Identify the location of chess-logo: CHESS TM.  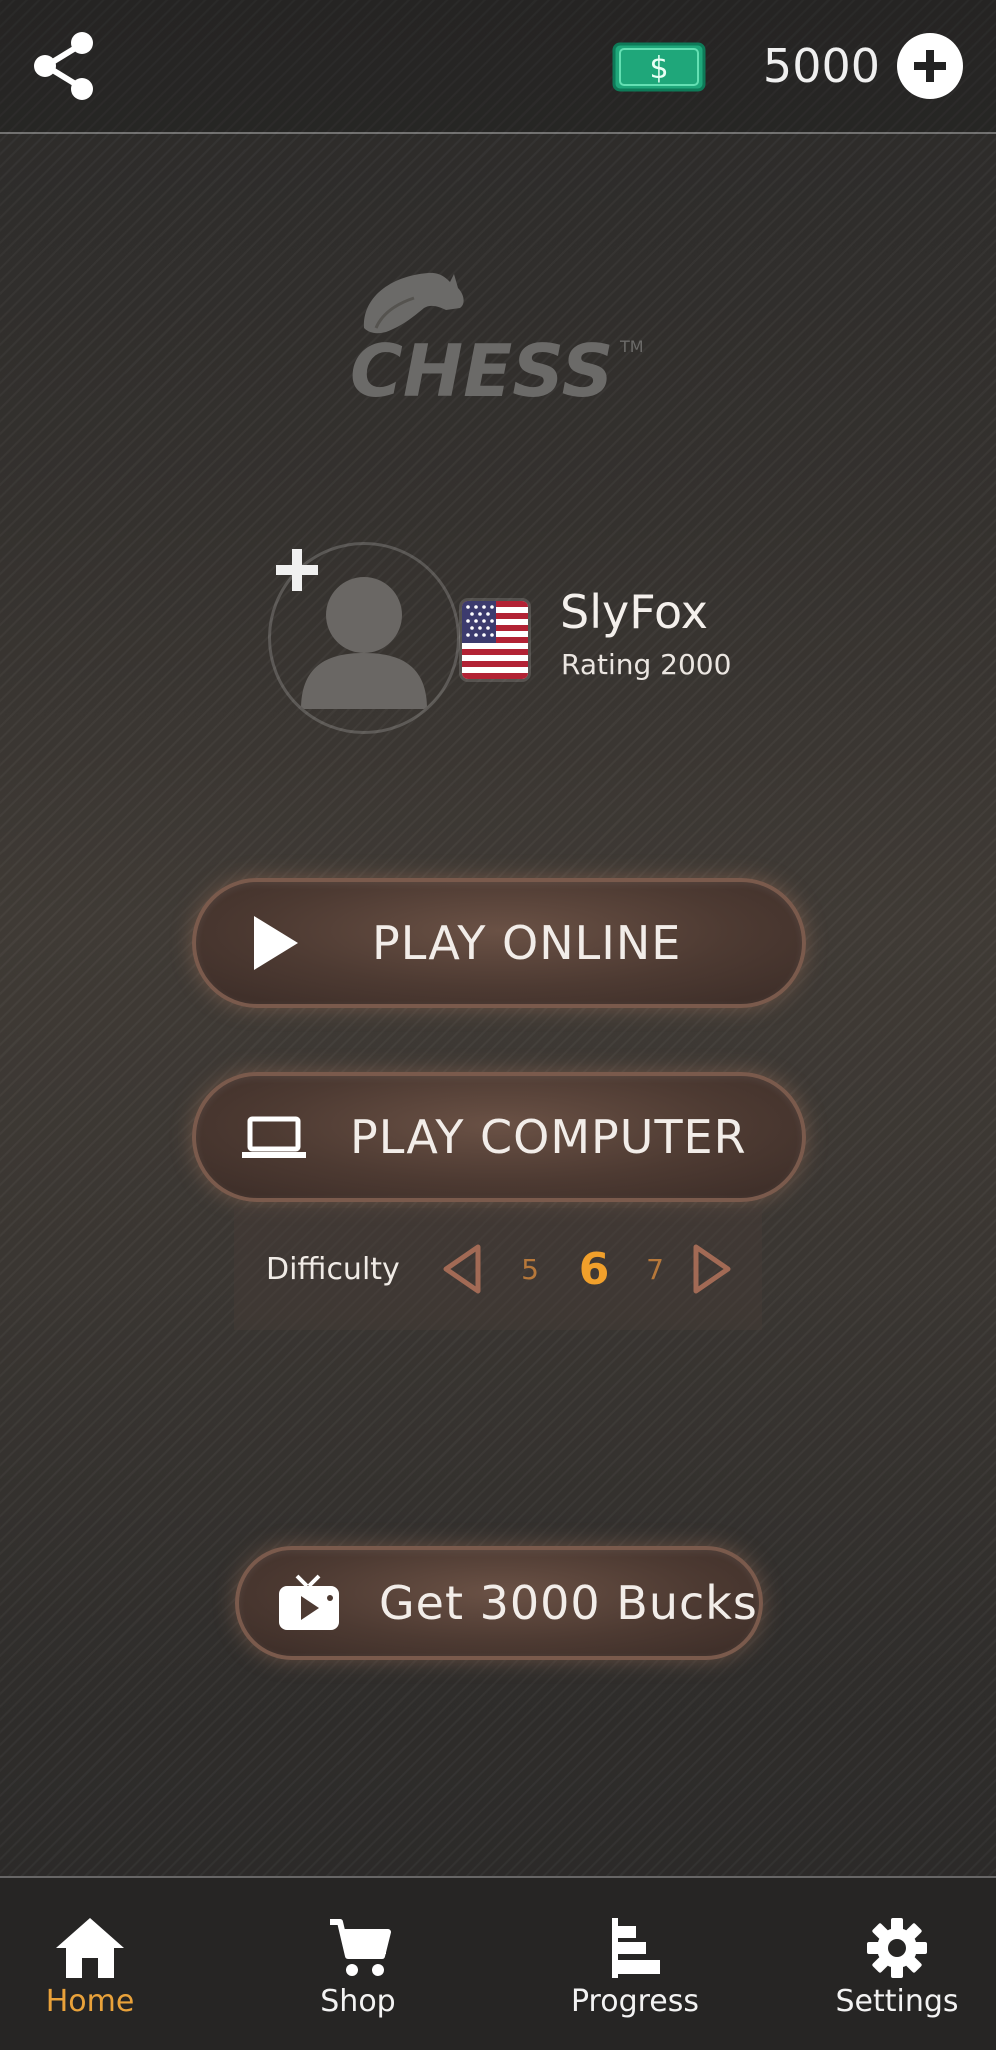
(497, 340).